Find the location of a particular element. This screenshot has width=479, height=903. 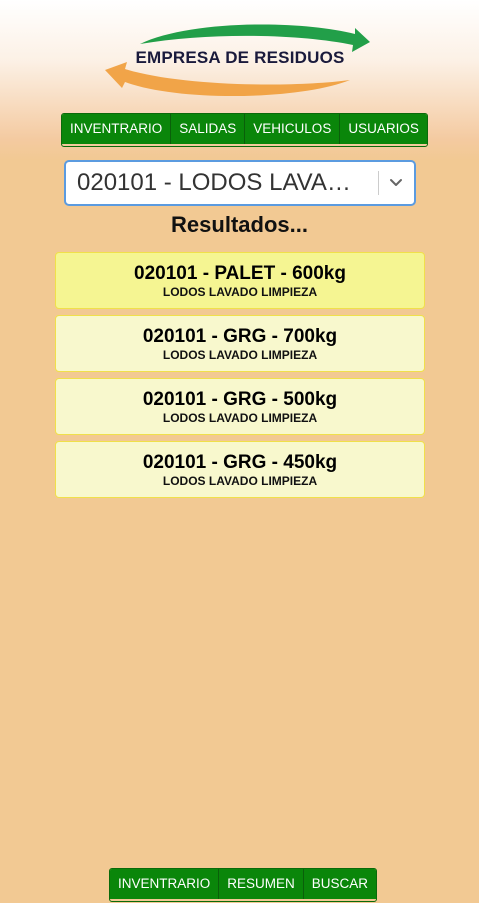

residue-select-value: 020101 - LODOS LAVADO LIMPIEZA is located at coordinates (222, 182).